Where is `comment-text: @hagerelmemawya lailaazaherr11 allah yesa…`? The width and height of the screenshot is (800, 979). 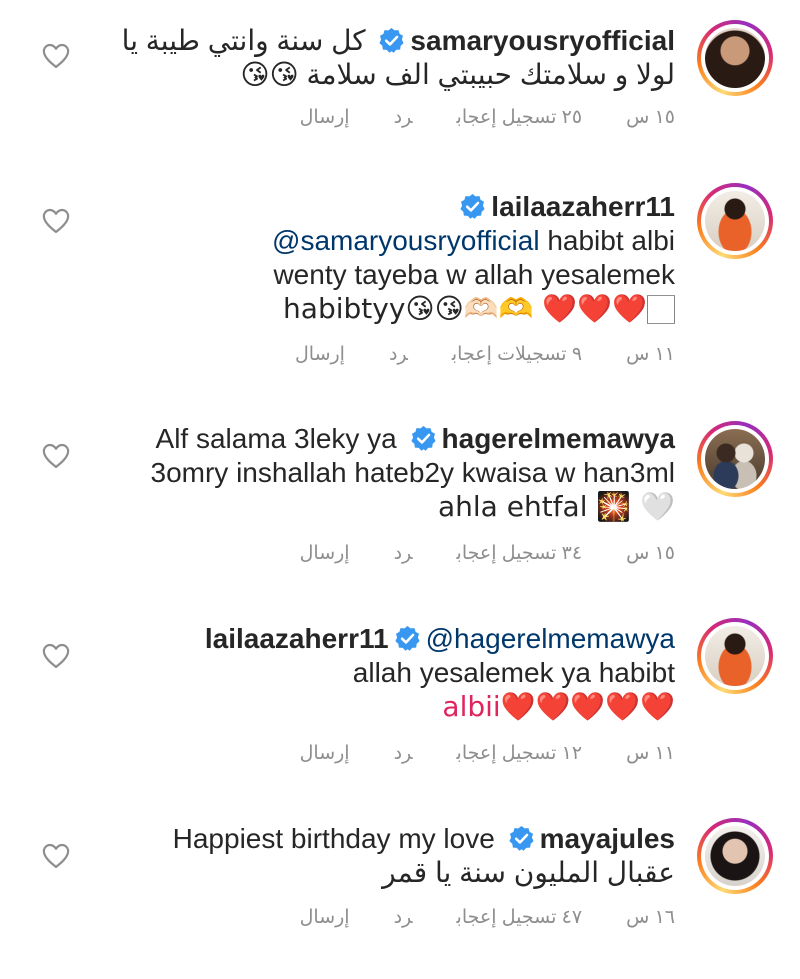 comment-text: @hagerelmemawya lailaazaherr11 allah yesa… is located at coordinates (395, 673).